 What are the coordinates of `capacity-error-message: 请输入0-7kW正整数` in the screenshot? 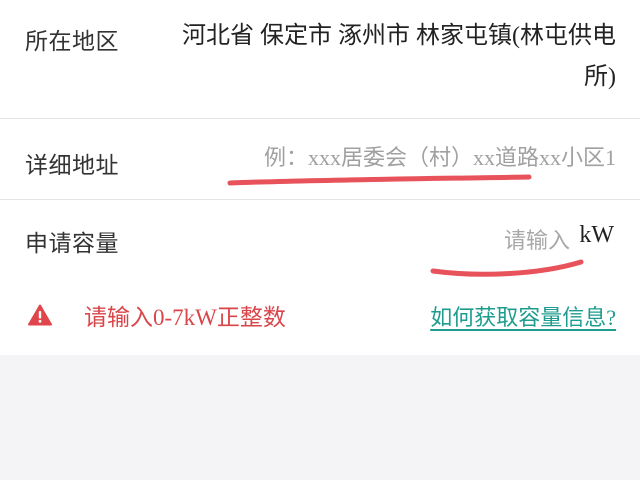 It's located at (185, 317).